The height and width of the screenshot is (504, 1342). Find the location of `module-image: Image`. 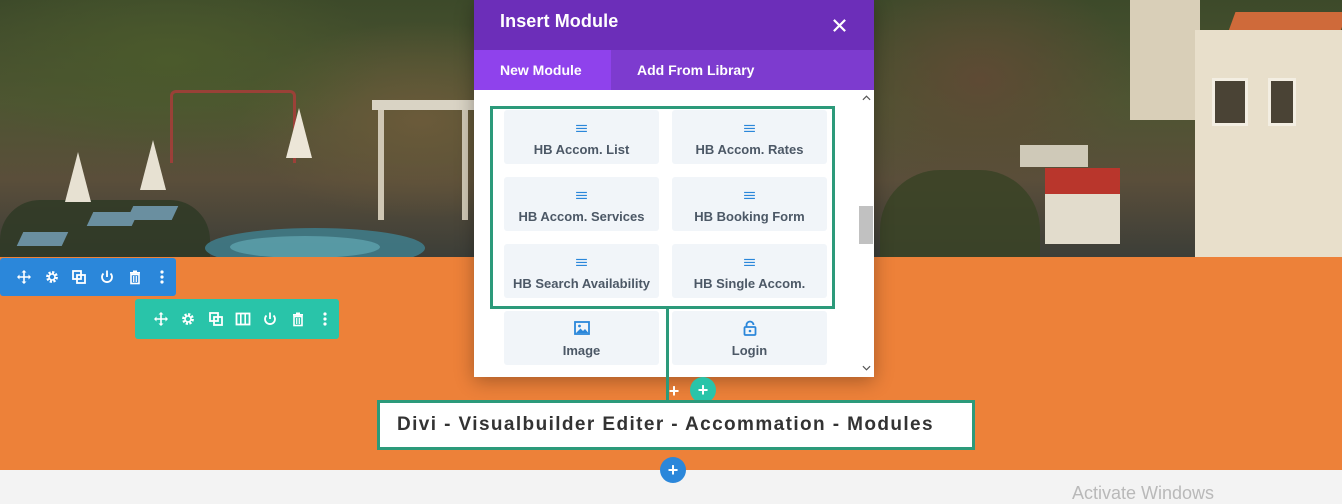

module-image: Image is located at coordinates (581, 338).